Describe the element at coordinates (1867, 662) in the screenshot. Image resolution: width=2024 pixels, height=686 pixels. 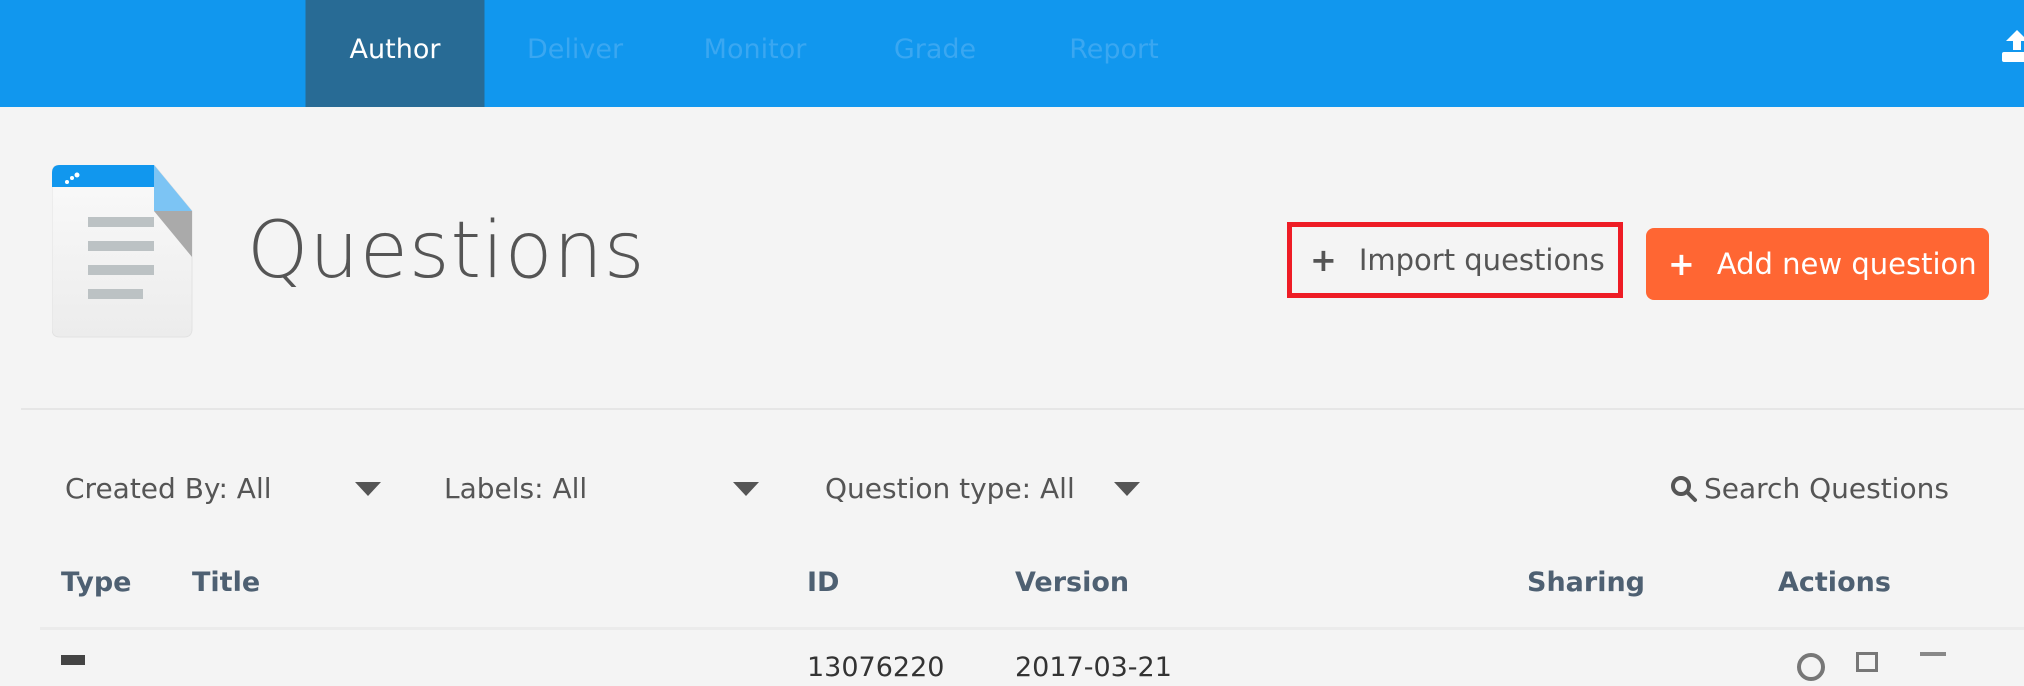
I see `copy-icon` at that location.